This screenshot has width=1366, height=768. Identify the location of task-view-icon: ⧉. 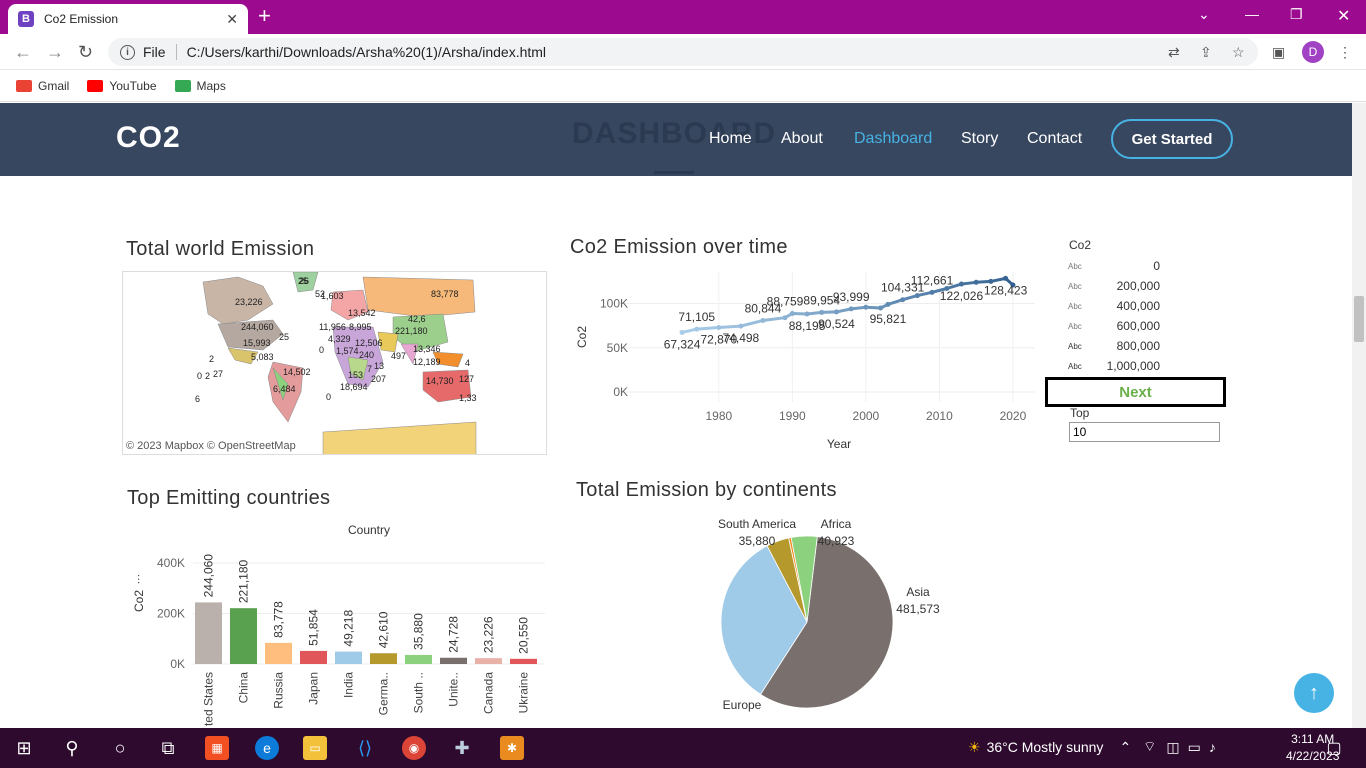
(168, 748).